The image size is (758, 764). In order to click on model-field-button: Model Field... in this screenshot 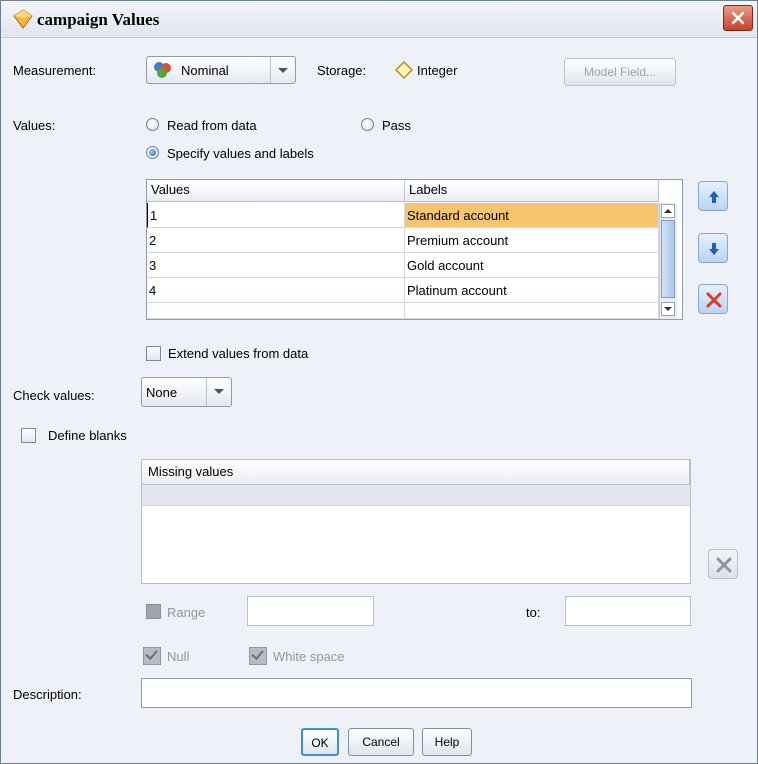, I will do `click(620, 72)`.